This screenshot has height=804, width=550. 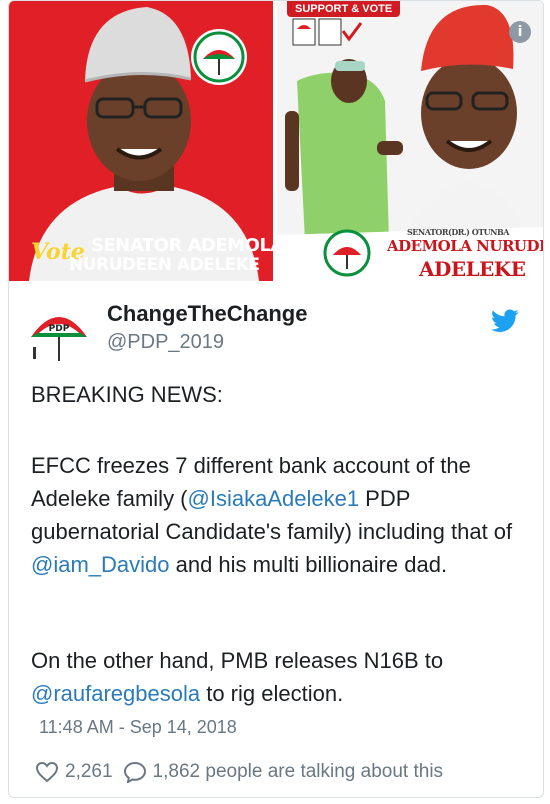 I want to click on text-segment: and his multi billionaire dad., so click(x=308, y=564).